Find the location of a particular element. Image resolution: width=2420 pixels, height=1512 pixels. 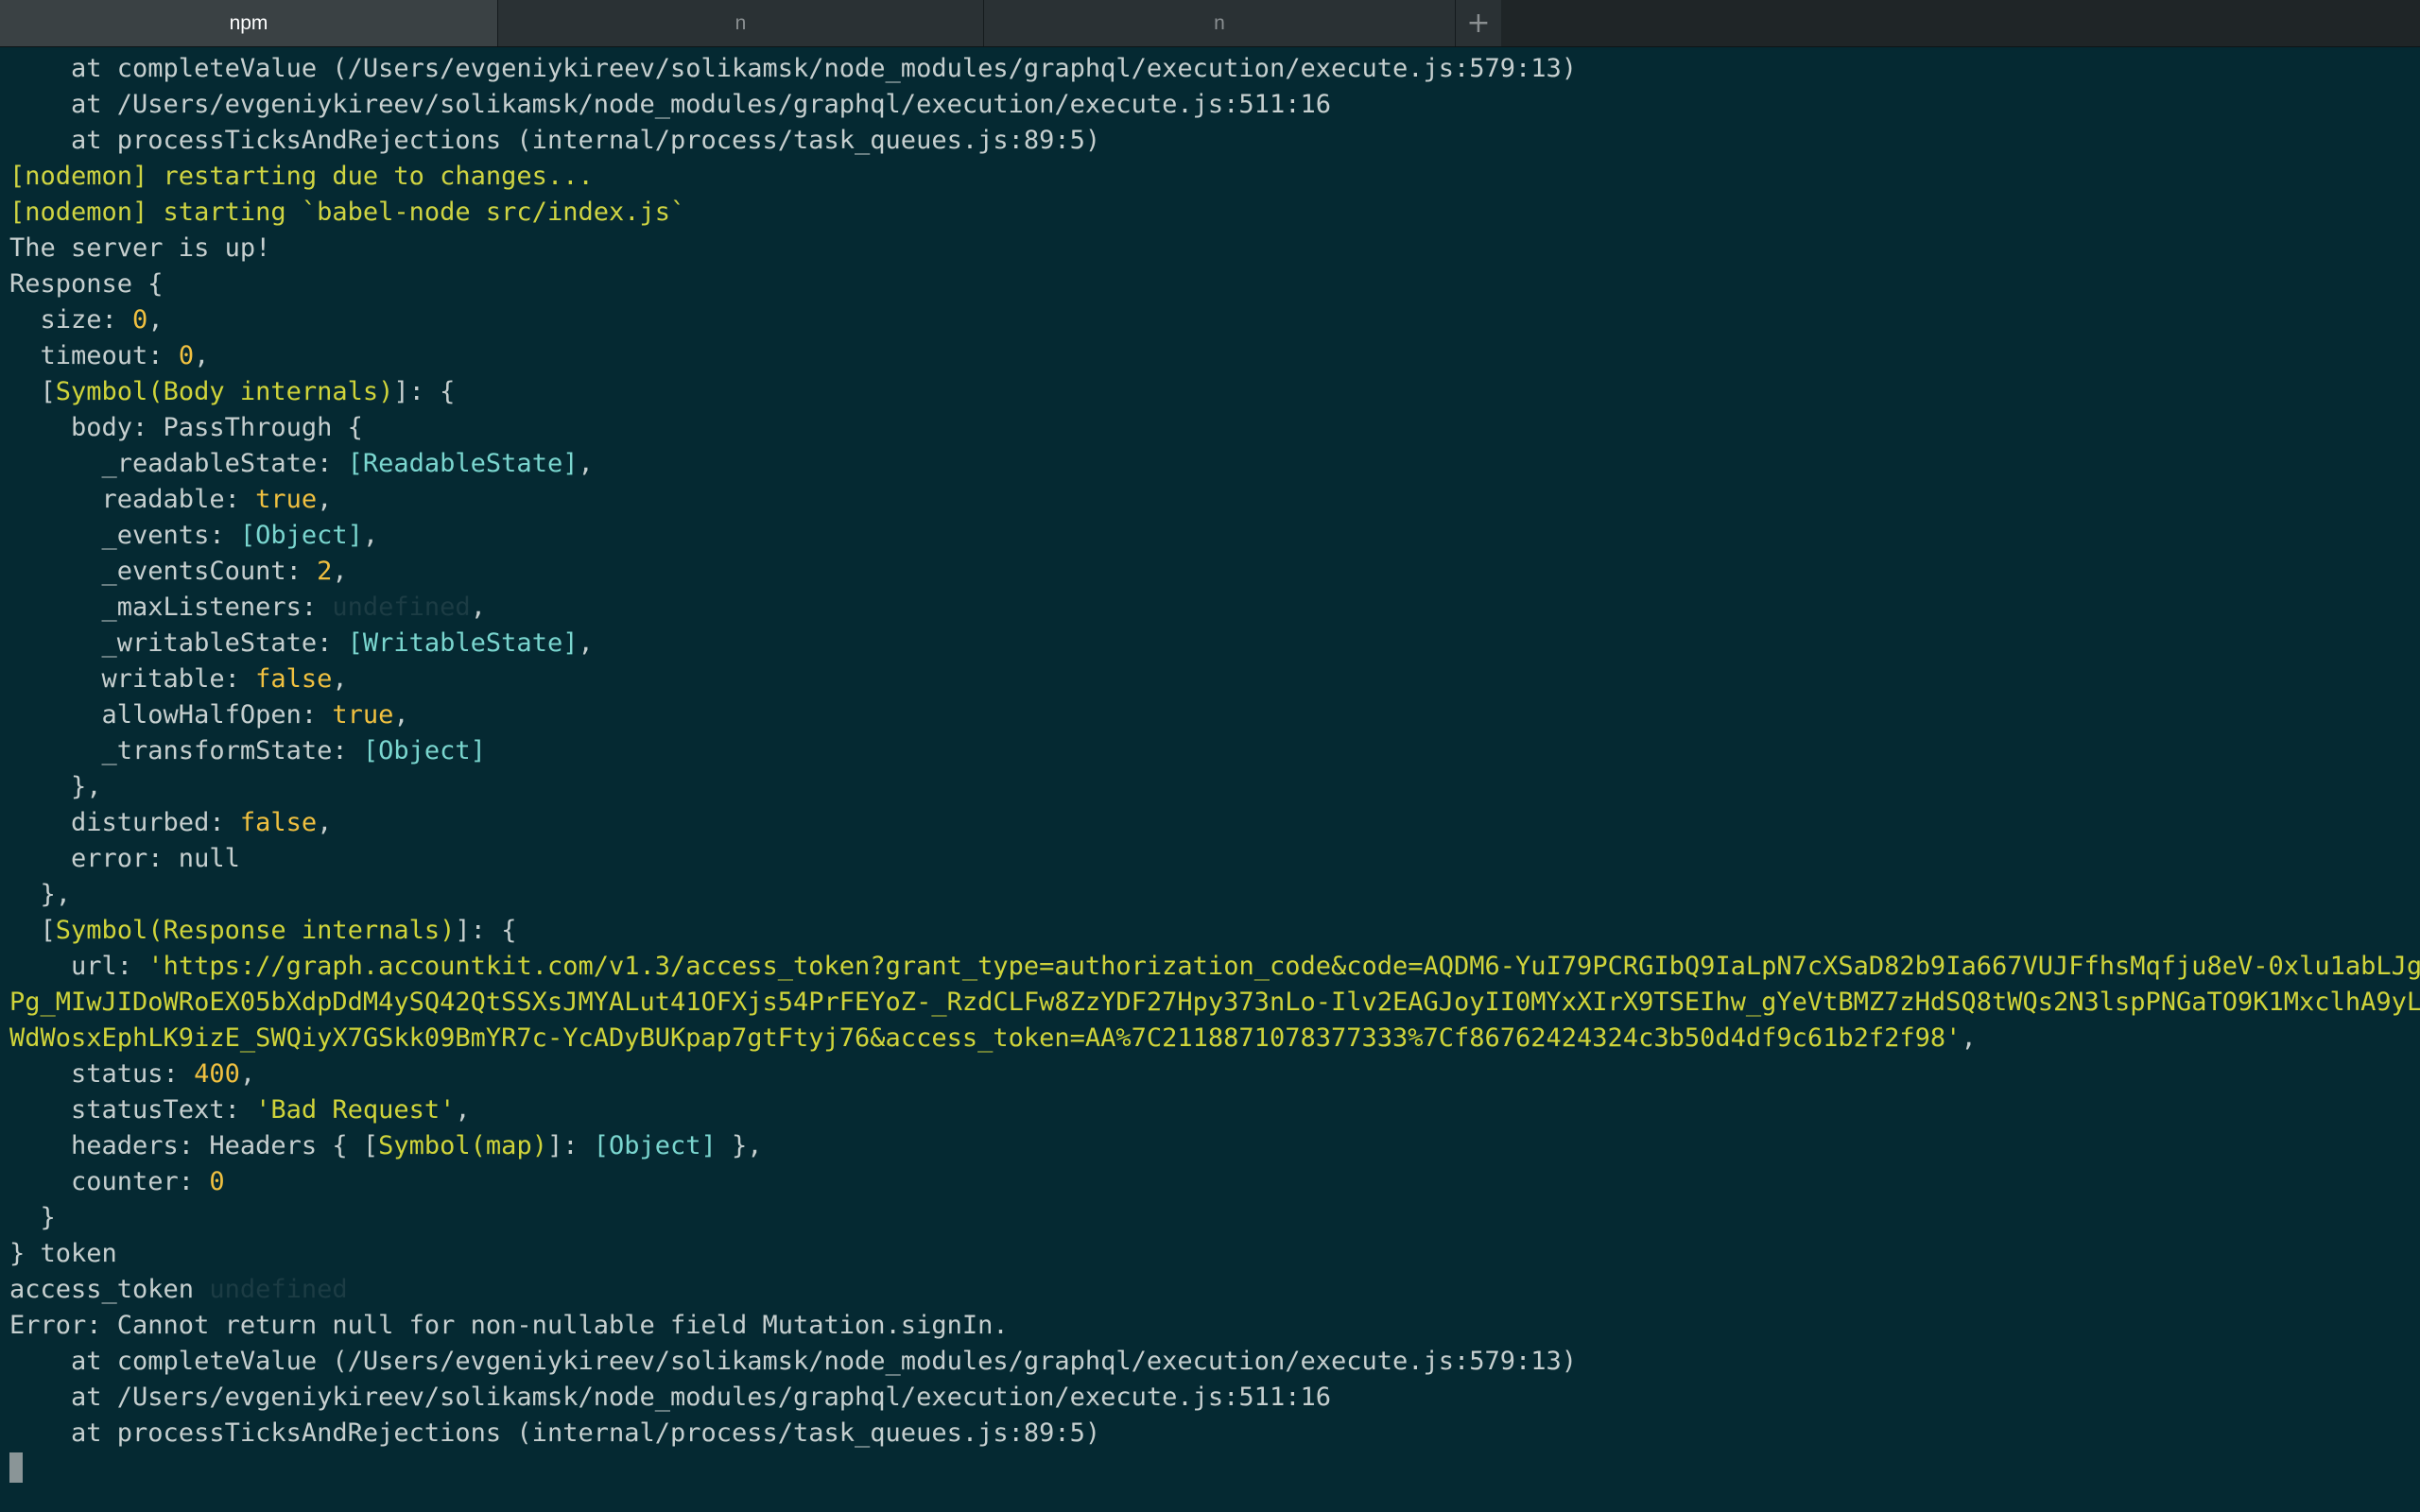

tab-label: npm is located at coordinates (249, 22).